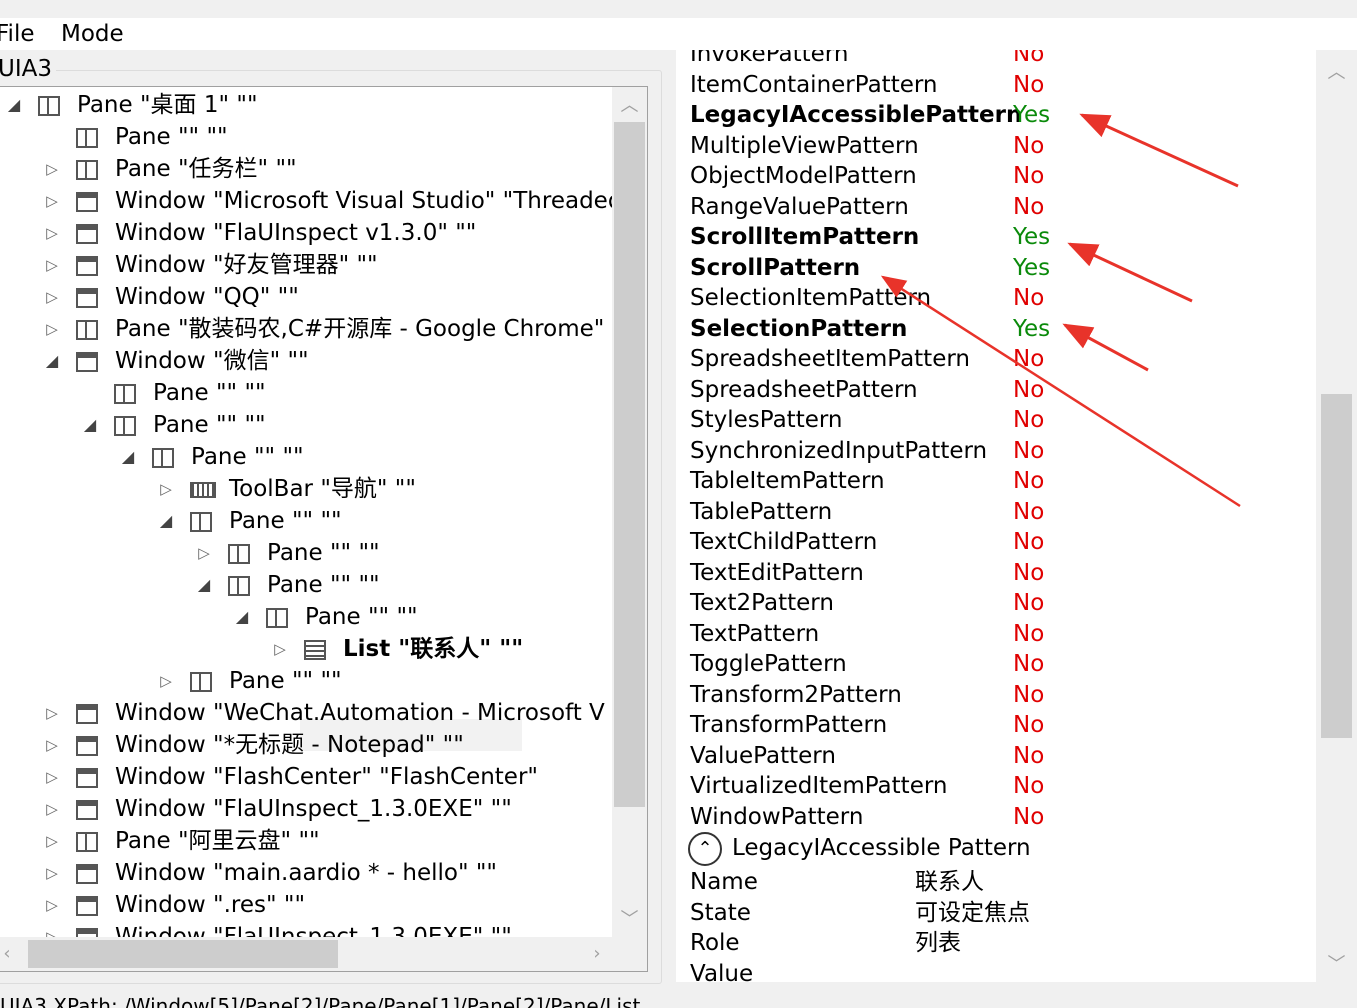 This screenshot has height=1008, width=1357. What do you see at coordinates (804, 390) in the screenshot?
I see `pattern-name: SpreadsheetPattern` at bounding box center [804, 390].